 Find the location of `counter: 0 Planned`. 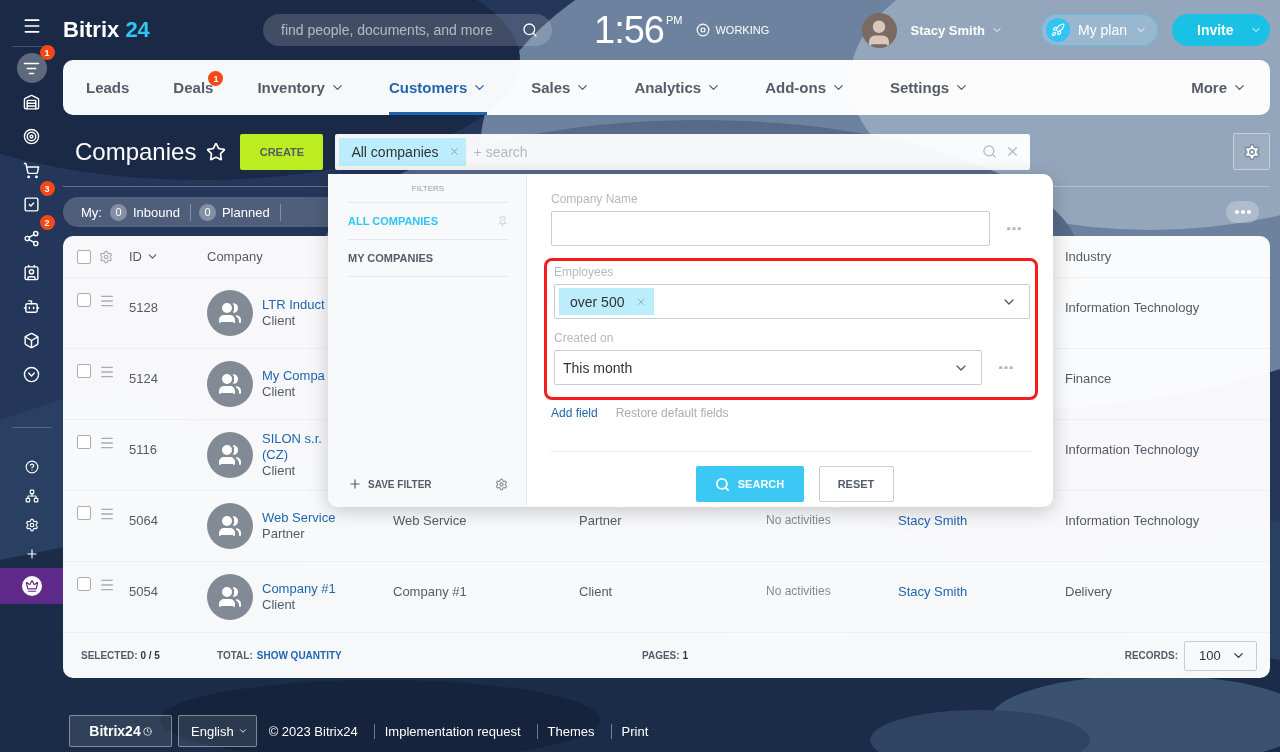

counter: 0 Planned is located at coordinates (239, 212).